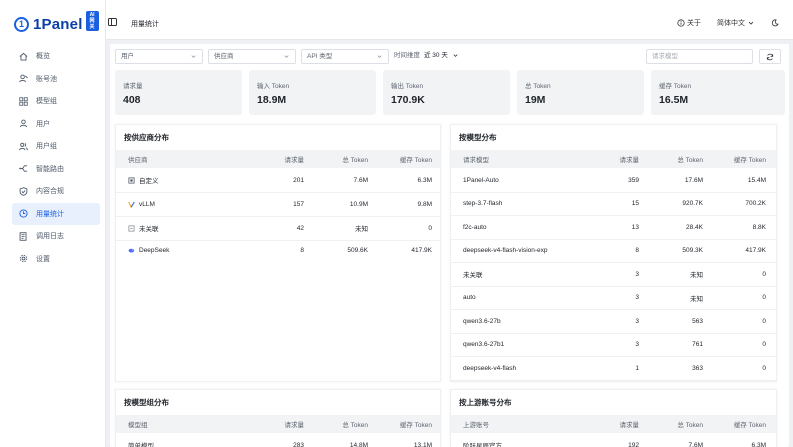 Image resolution: width=793 pixels, height=447 pixels. I want to click on theme-toggle, so click(775, 23).